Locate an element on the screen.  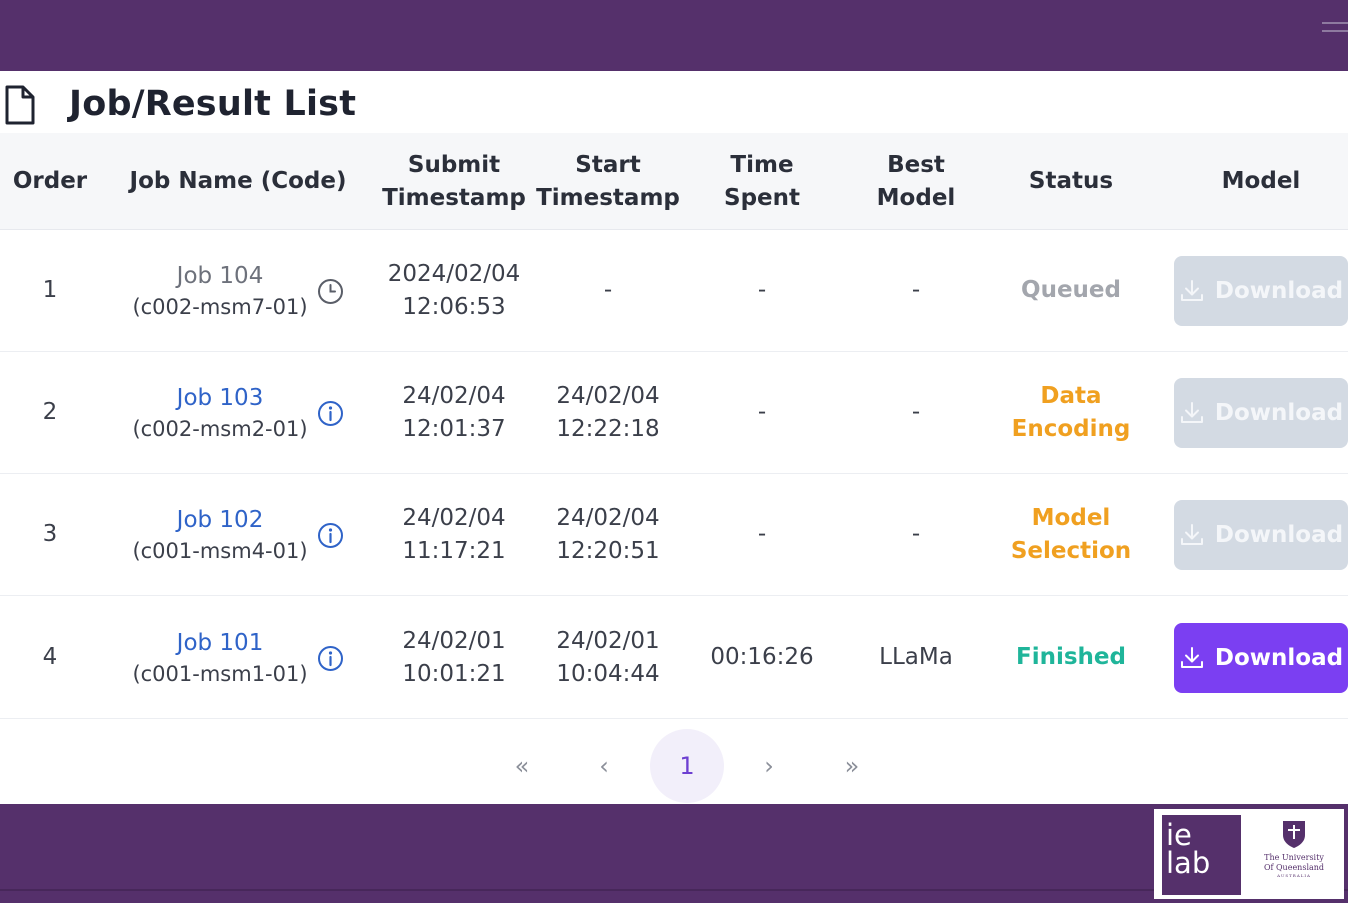
job-code: (c002-msm2-01) is located at coordinates (220, 428).